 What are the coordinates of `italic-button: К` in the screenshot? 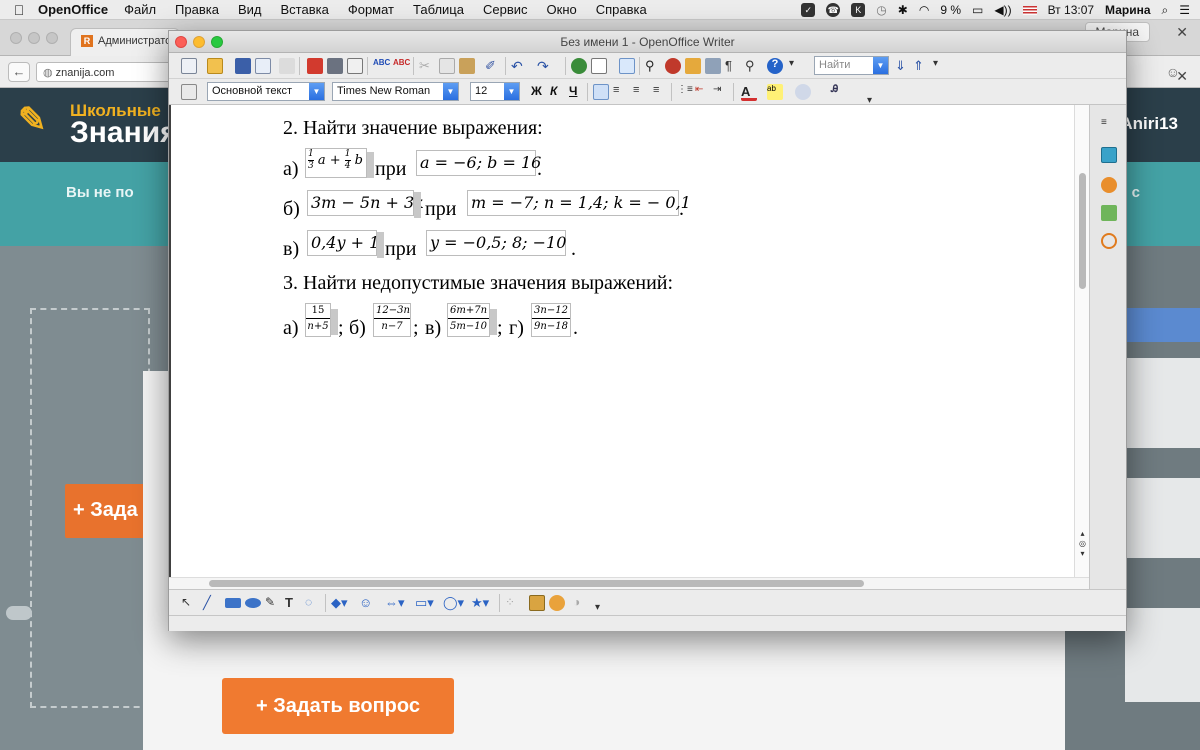 It's located at (553, 91).